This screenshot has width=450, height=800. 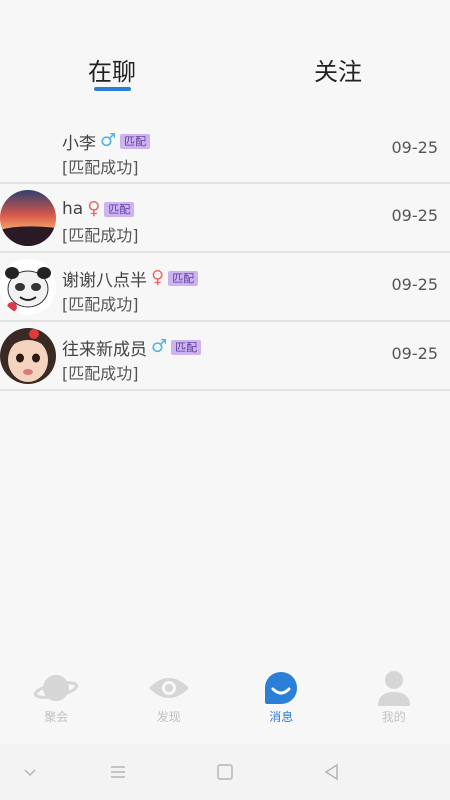 I want to click on nav-label: 我的, so click(x=393, y=717).